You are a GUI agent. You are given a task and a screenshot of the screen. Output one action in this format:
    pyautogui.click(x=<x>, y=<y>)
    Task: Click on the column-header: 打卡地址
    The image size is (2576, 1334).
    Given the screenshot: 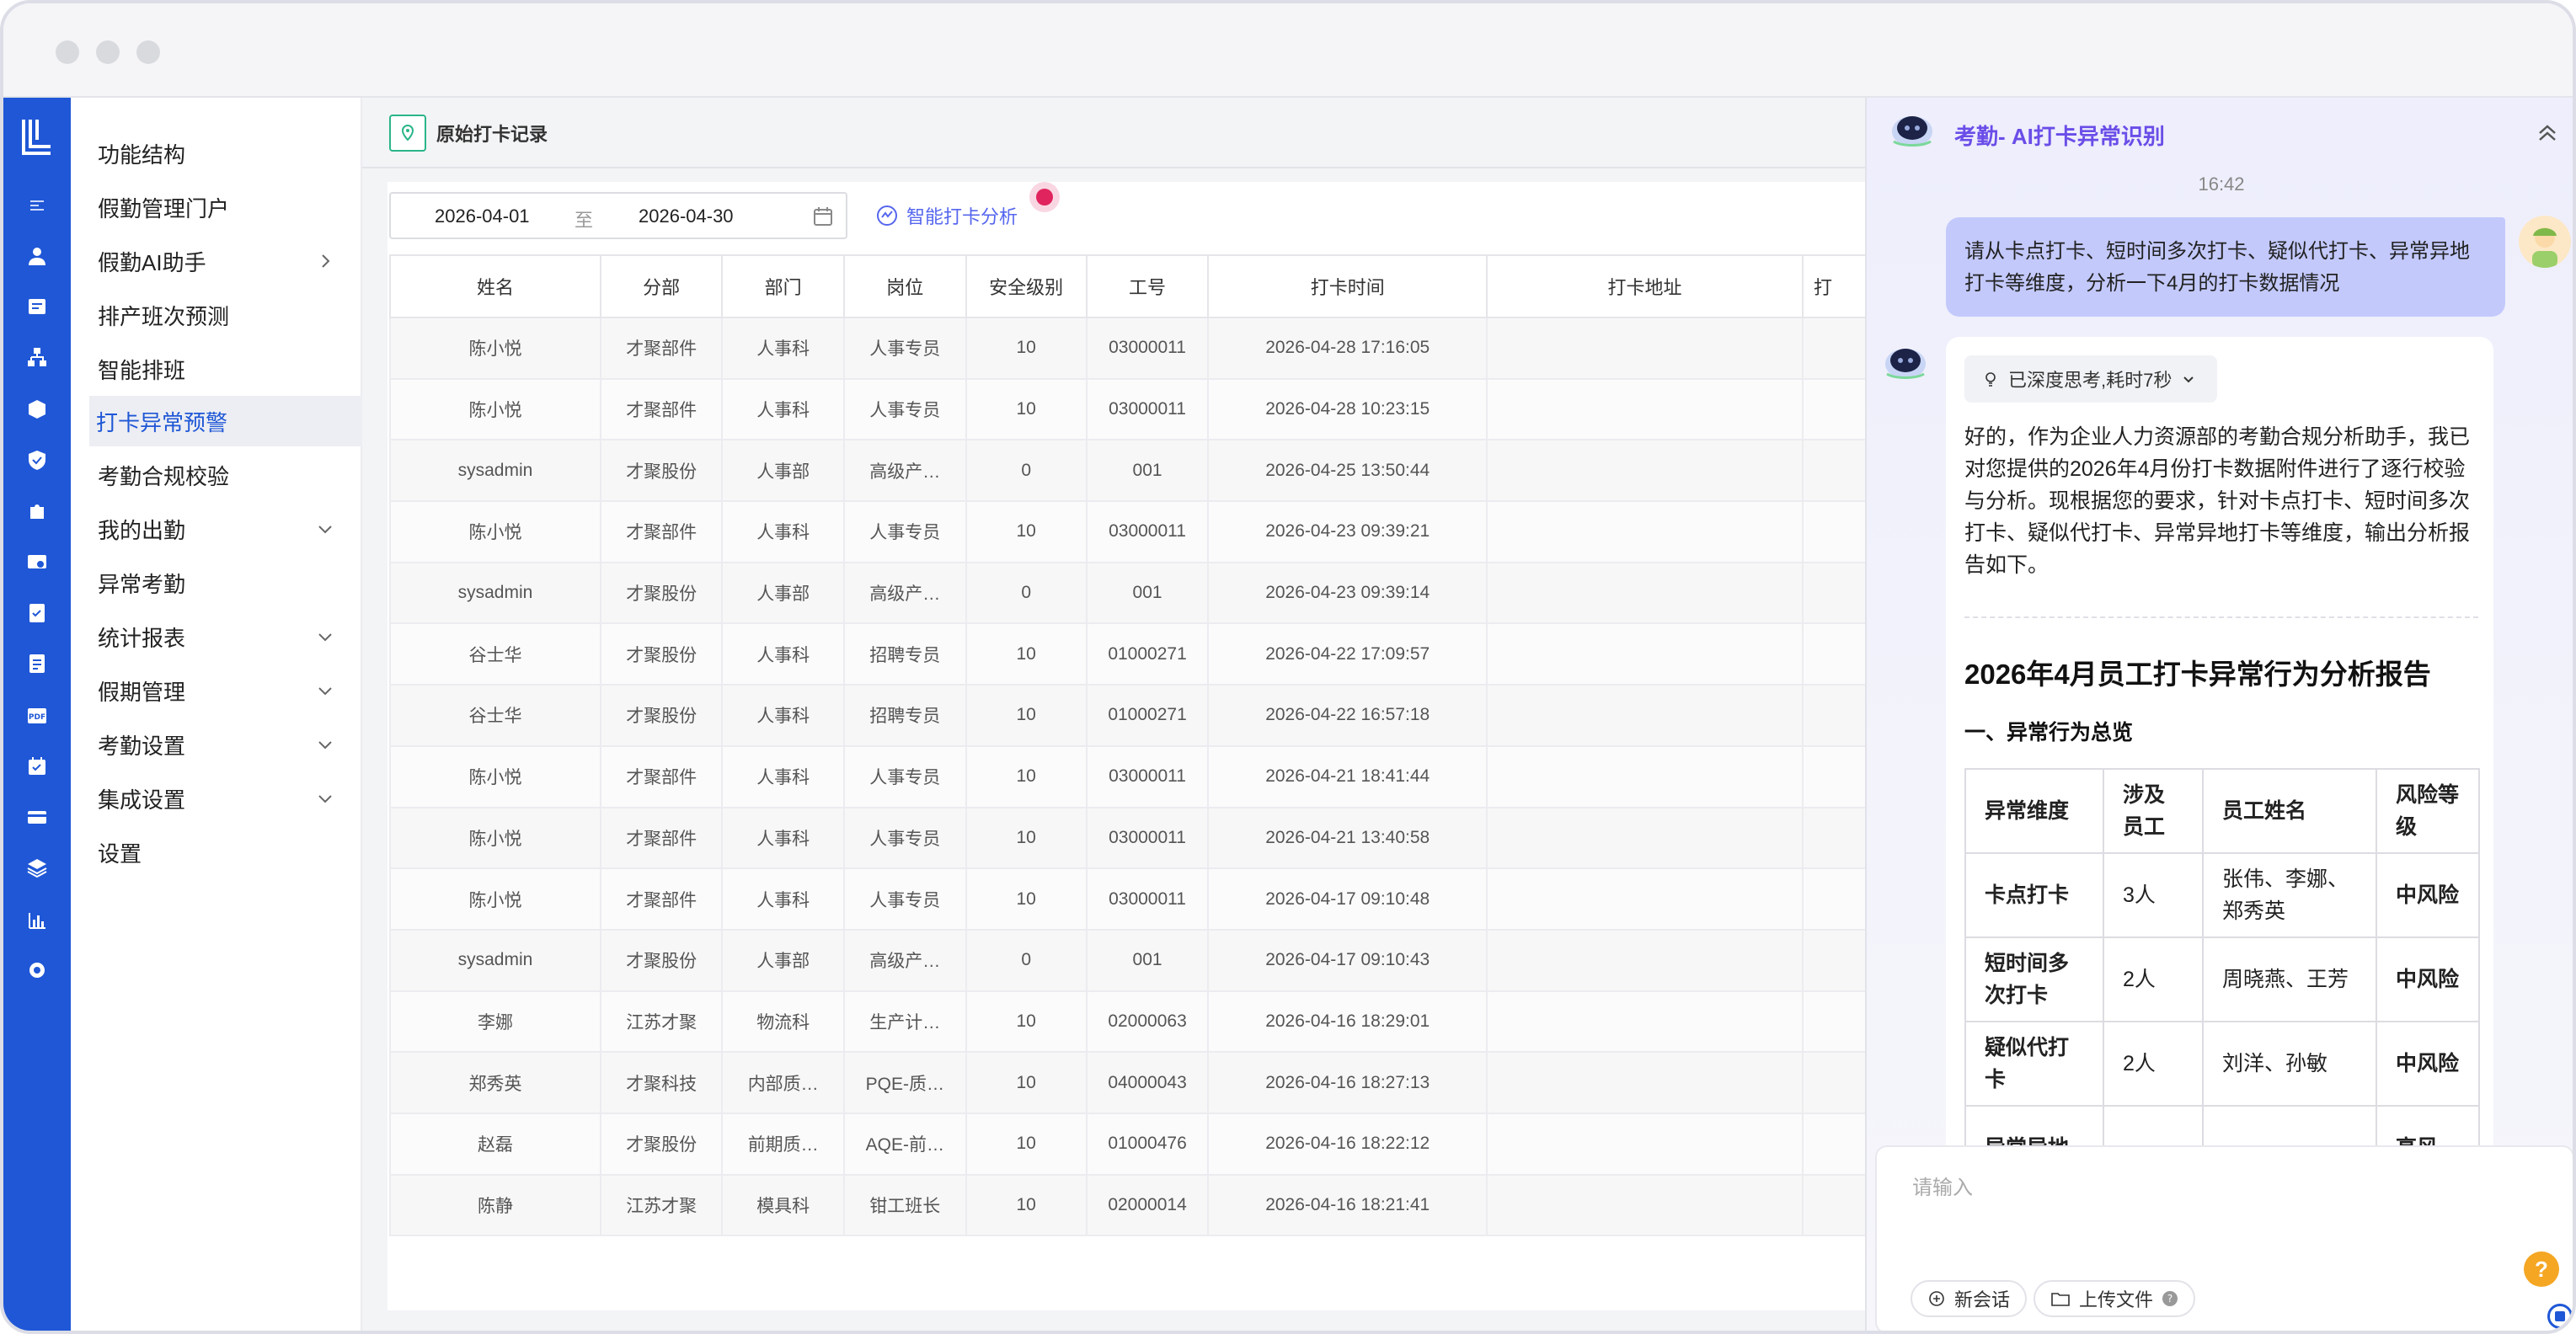 What is the action you would take?
    pyautogui.click(x=1644, y=286)
    